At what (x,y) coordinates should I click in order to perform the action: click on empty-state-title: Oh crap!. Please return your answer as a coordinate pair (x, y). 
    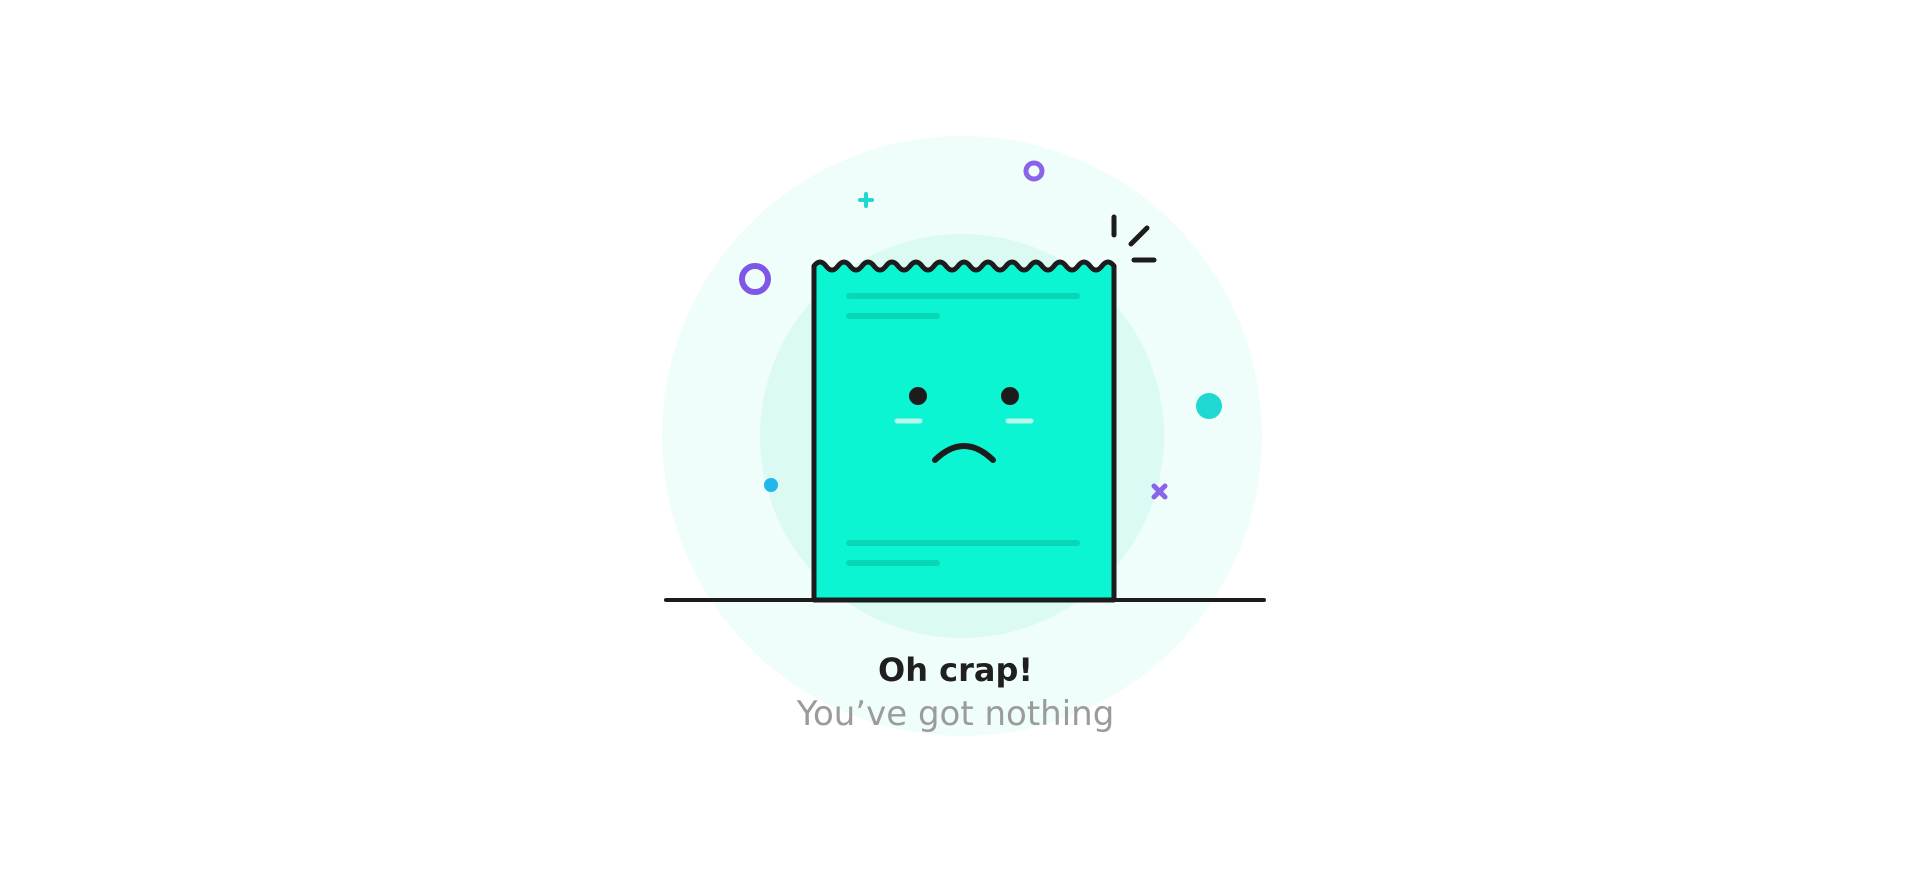
    Looking at the image, I should click on (955, 670).